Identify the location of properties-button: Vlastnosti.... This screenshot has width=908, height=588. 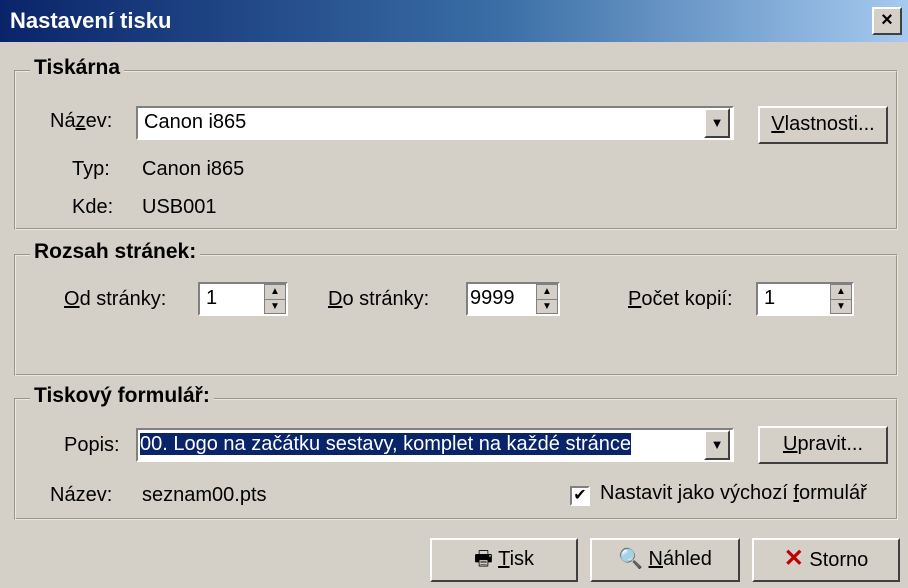
(823, 125).